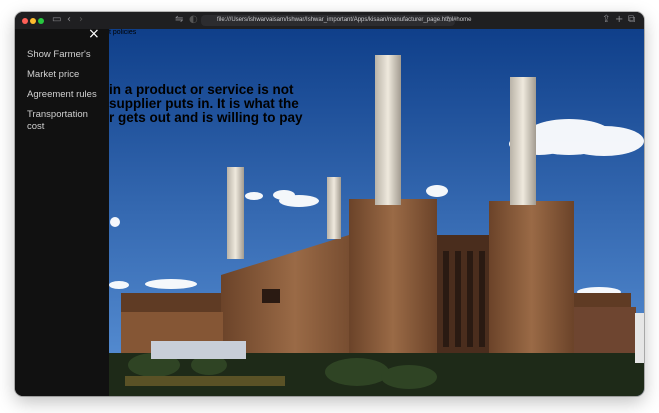 The image size is (659, 413). I want to click on hero-headline-line: supplier puts in. It is what the, so click(204, 103).